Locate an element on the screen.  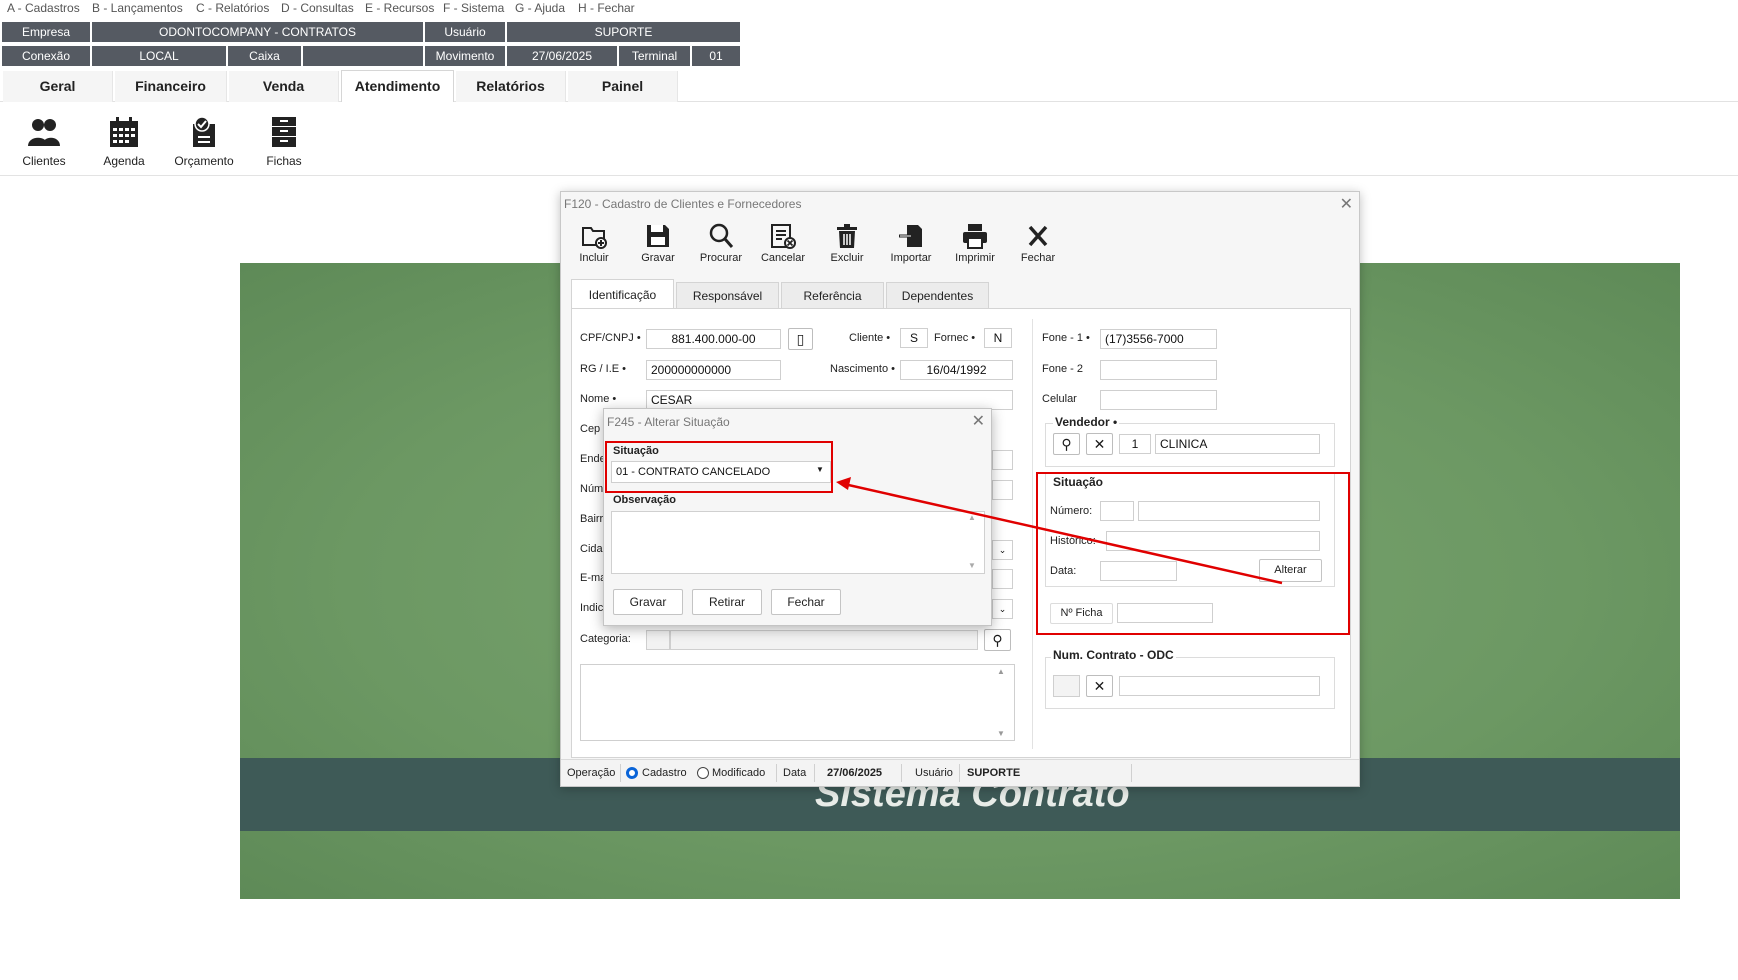
empresa-value: ODONTOCOMPANY - CONTRATOS is located at coordinates (257, 32).